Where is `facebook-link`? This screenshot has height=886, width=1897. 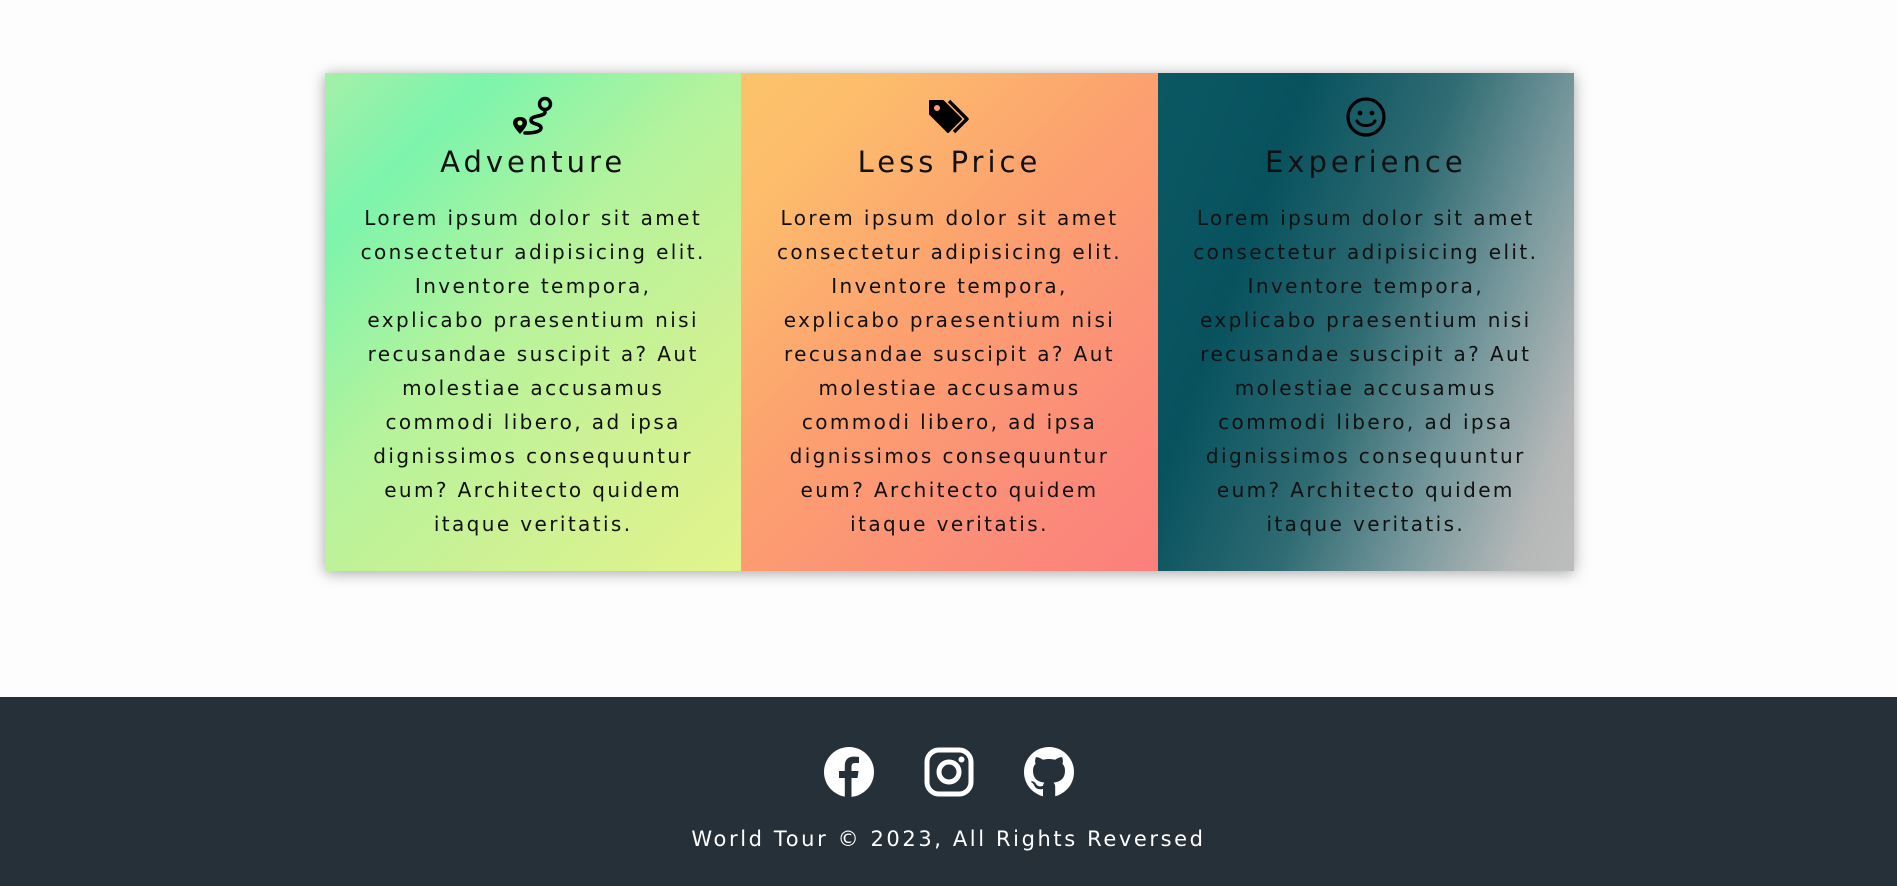 facebook-link is located at coordinates (848, 772).